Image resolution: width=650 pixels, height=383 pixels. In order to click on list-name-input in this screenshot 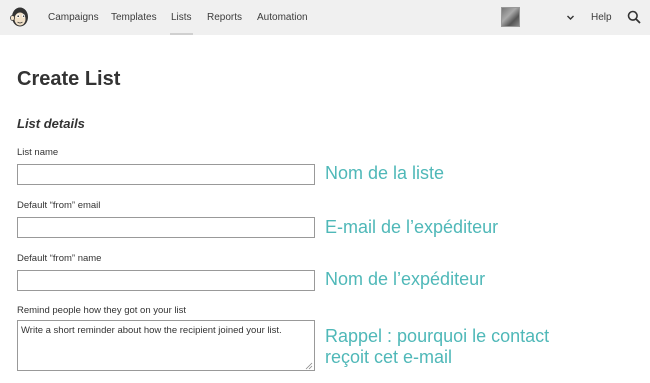, I will do `click(166, 174)`.